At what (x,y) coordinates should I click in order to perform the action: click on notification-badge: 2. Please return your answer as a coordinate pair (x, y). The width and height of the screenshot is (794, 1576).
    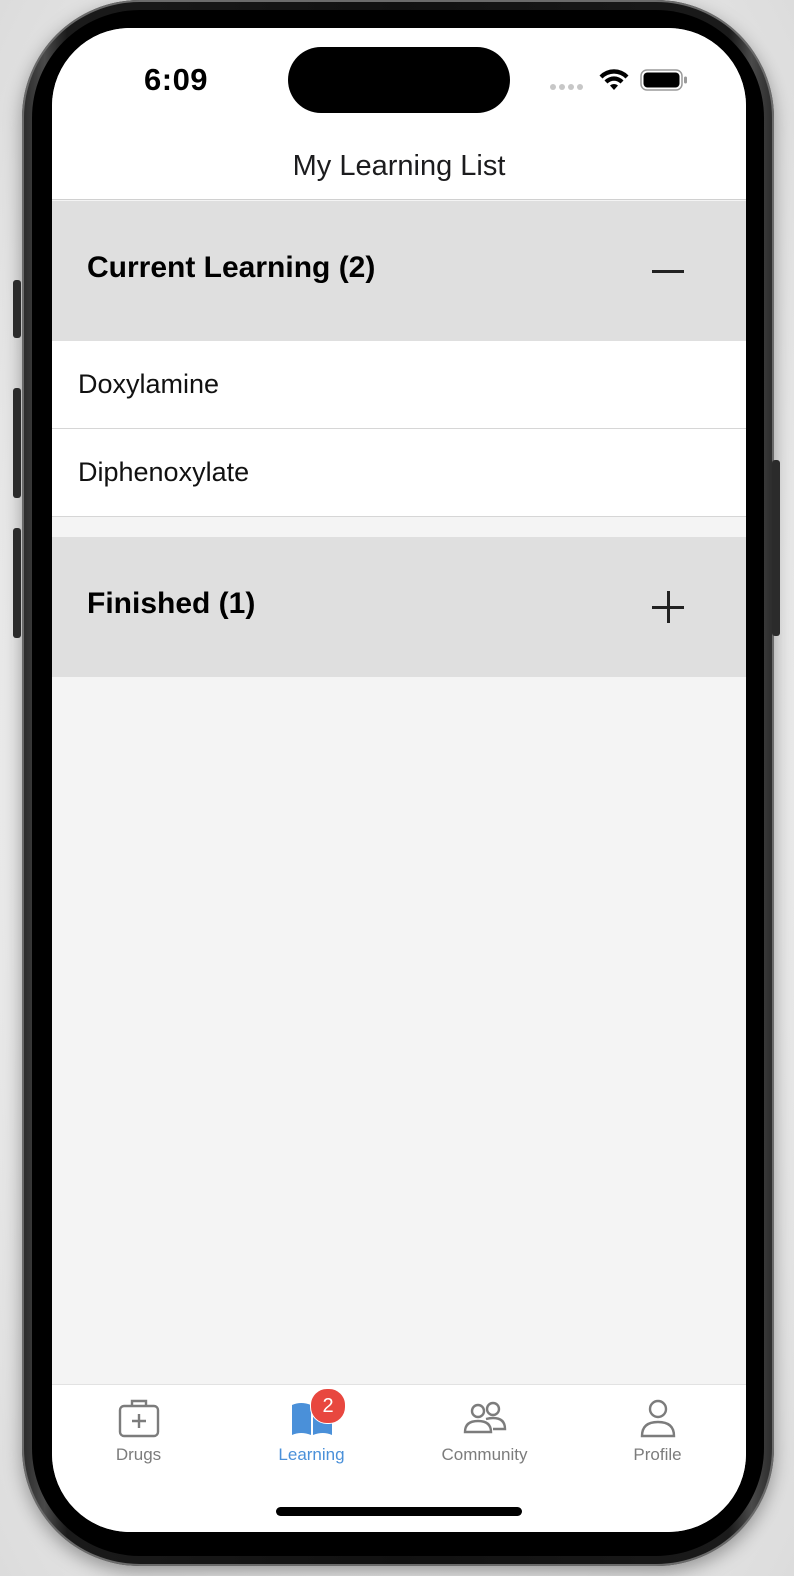
    Looking at the image, I should click on (328, 1406).